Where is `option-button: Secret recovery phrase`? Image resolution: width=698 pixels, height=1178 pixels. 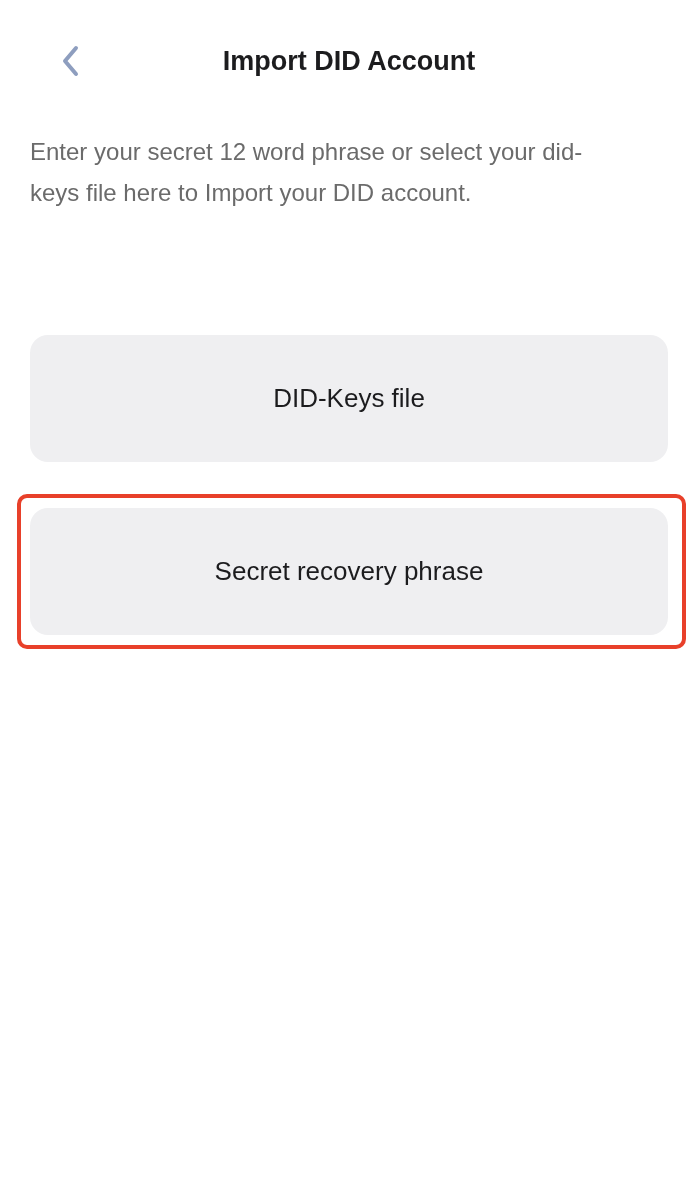
option-button: Secret recovery phrase is located at coordinates (349, 571).